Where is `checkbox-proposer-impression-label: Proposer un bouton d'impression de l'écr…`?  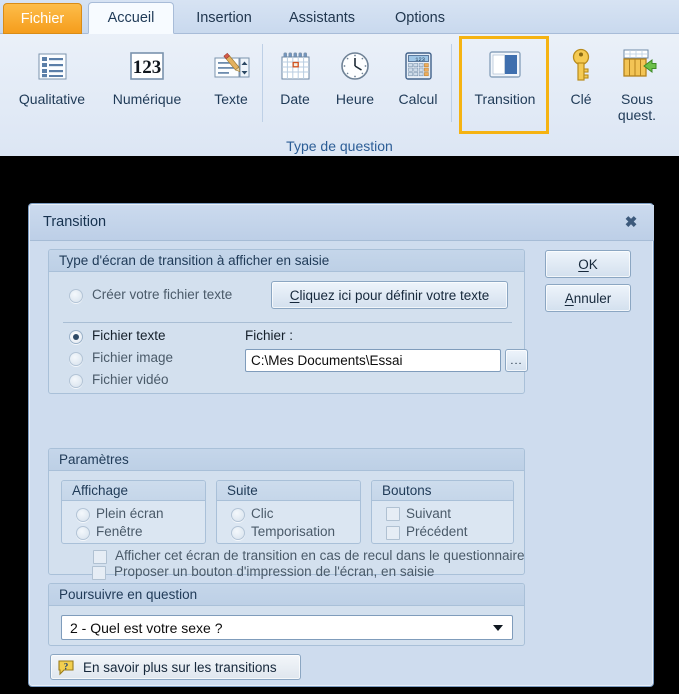 checkbox-proposer-impression-label: Proposer un bouton d'impression de l'écr… is located at coordinates (274, 571).